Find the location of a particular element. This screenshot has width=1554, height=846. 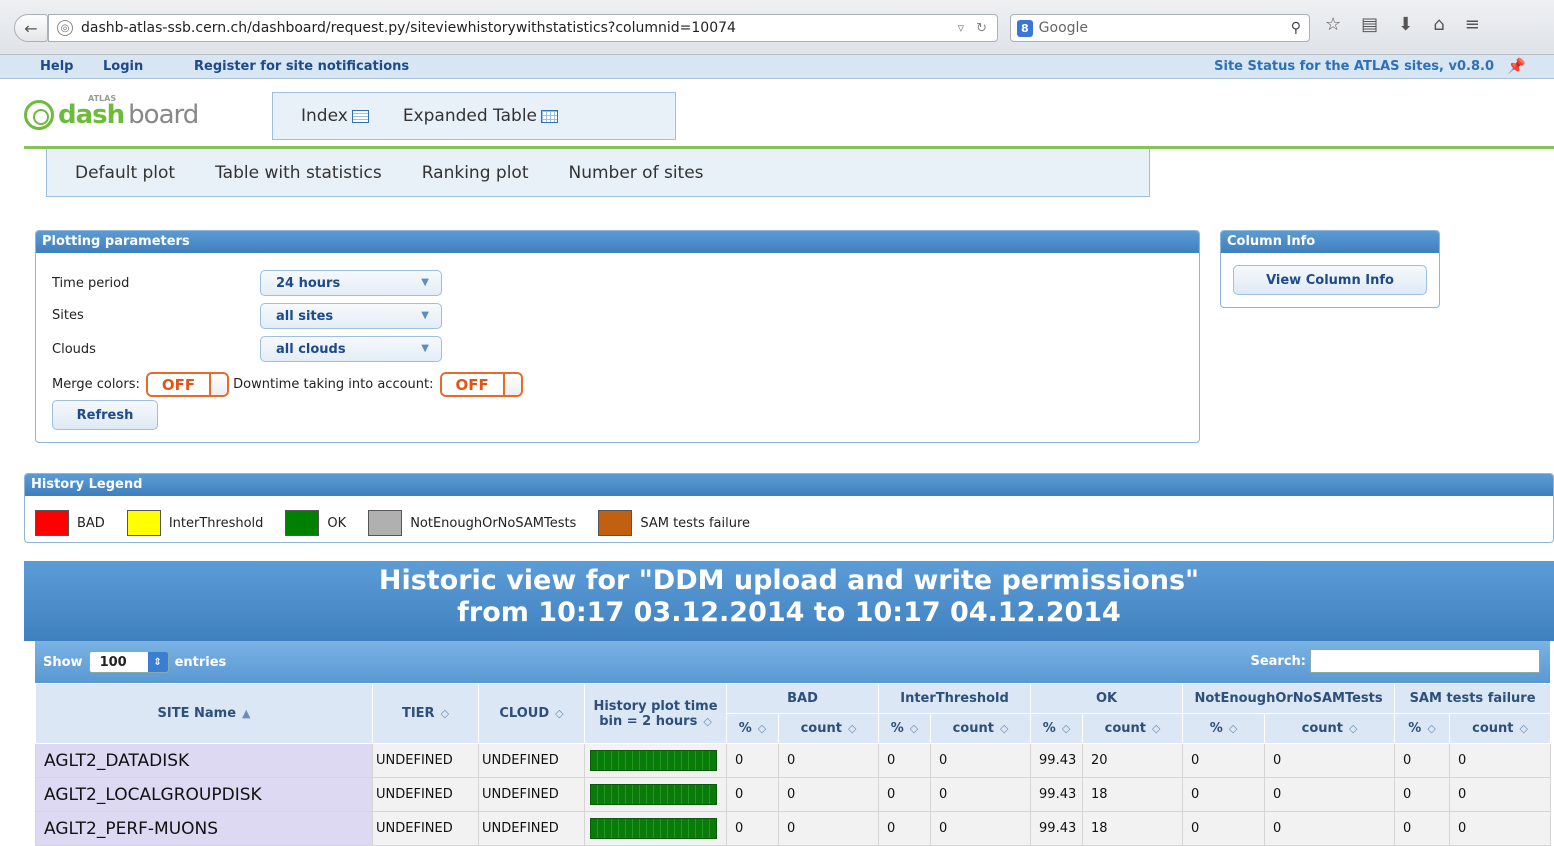

spinner-icon: ⇕ is located at coordinates (157, 662).